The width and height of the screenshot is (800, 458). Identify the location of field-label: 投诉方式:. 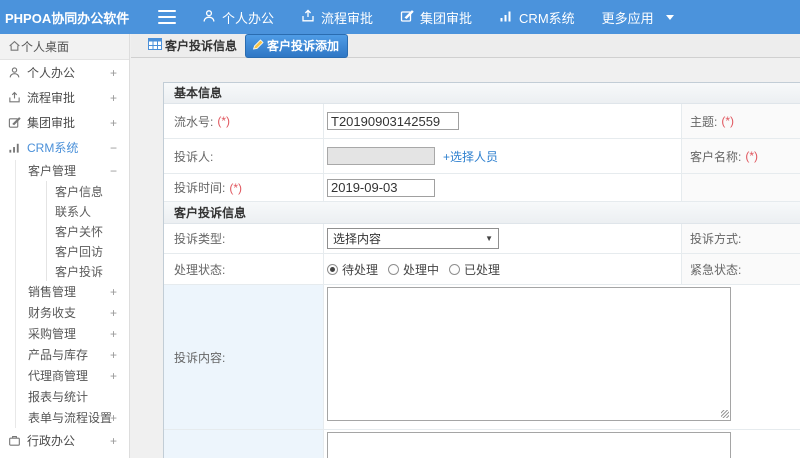
(716, 239).